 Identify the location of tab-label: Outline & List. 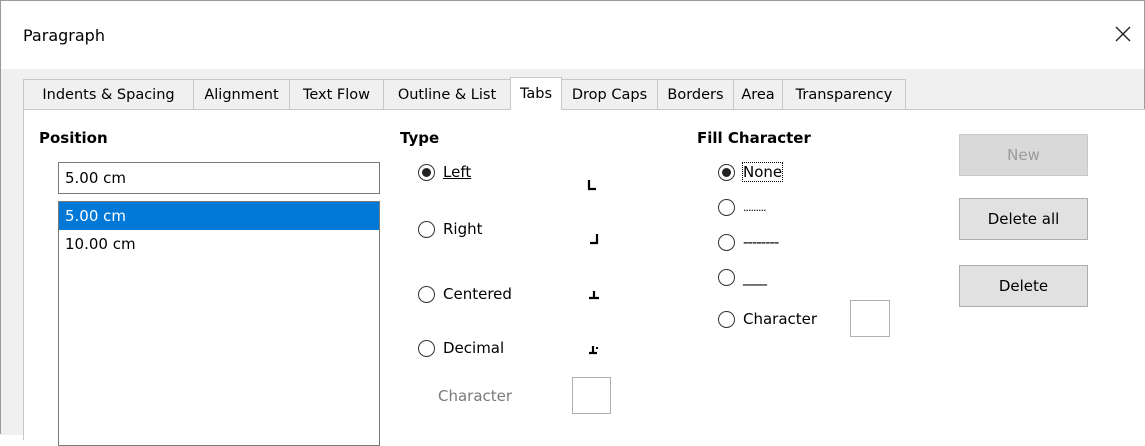
(447, 95).